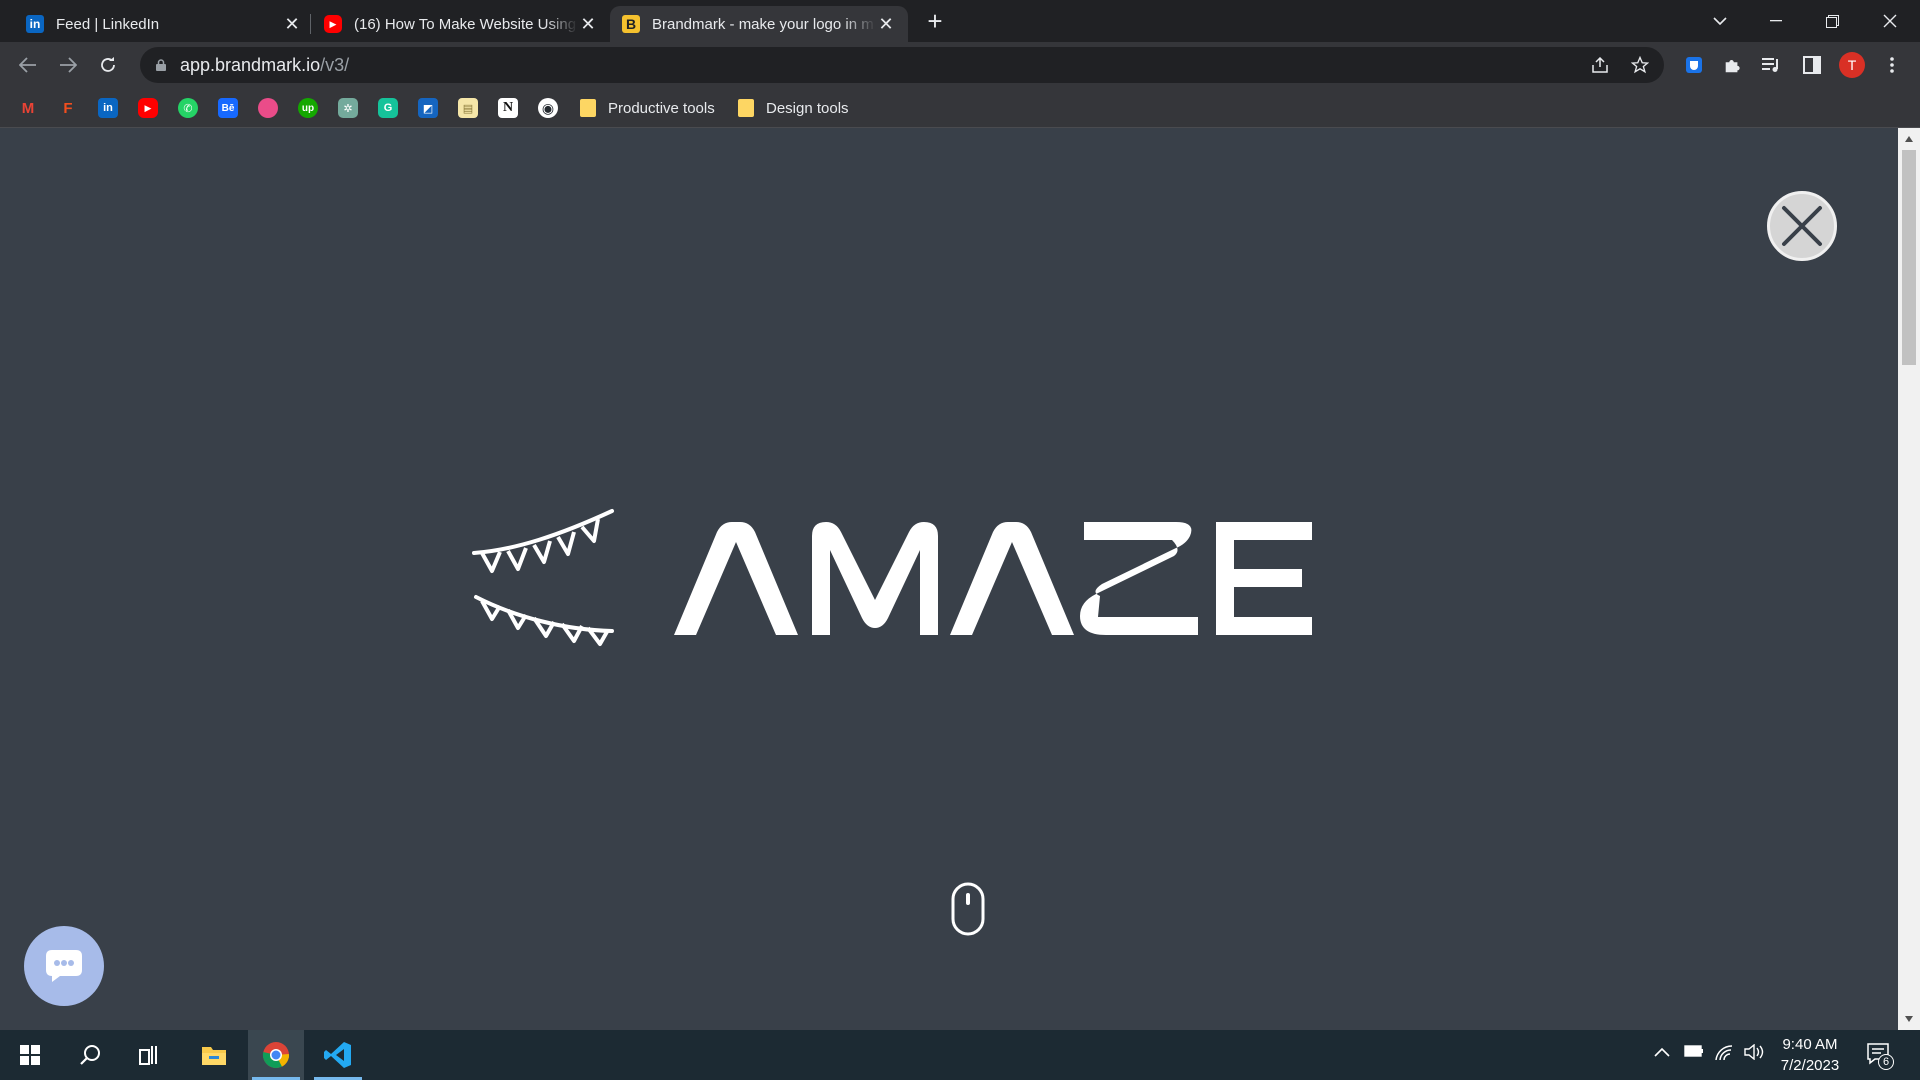 The width and height of the screenshot is (1920, 1080). Describe the element at coordinates (1755, 1054) in the screenshot. I see `volume-icon` at that location.